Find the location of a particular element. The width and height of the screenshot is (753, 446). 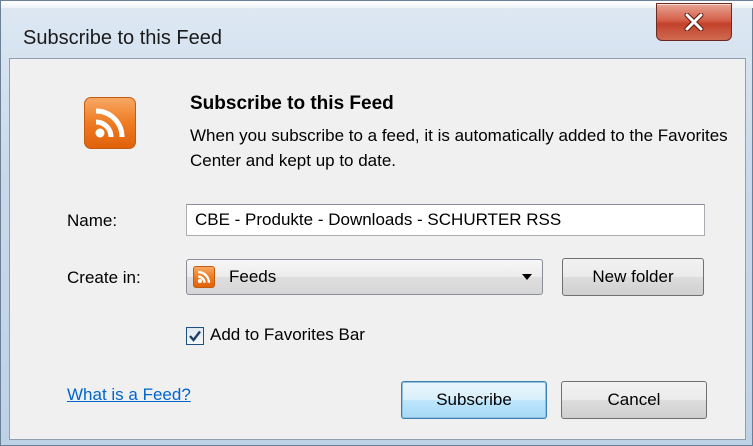

cancel-button: Cancel is located at coordinates (634, 400).